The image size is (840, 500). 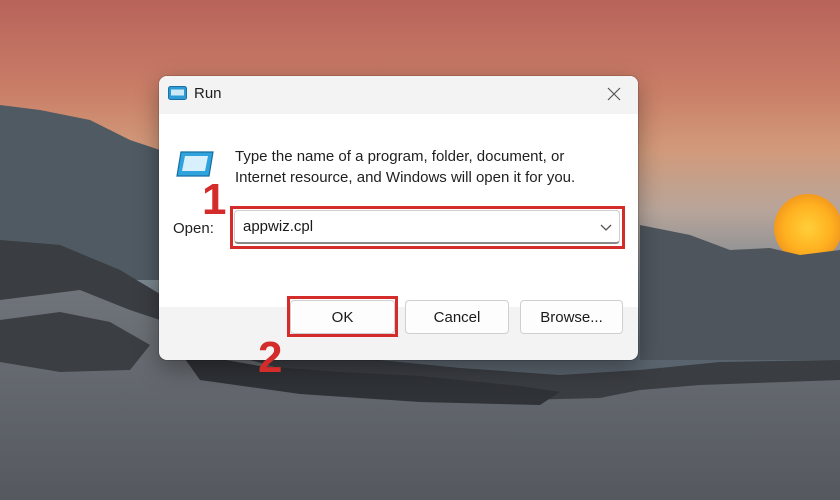 What do you see at coordinates (427, 227) in the screenshot?
I see `open-input: appwiz.cpl` at bounding box center [427, 227].